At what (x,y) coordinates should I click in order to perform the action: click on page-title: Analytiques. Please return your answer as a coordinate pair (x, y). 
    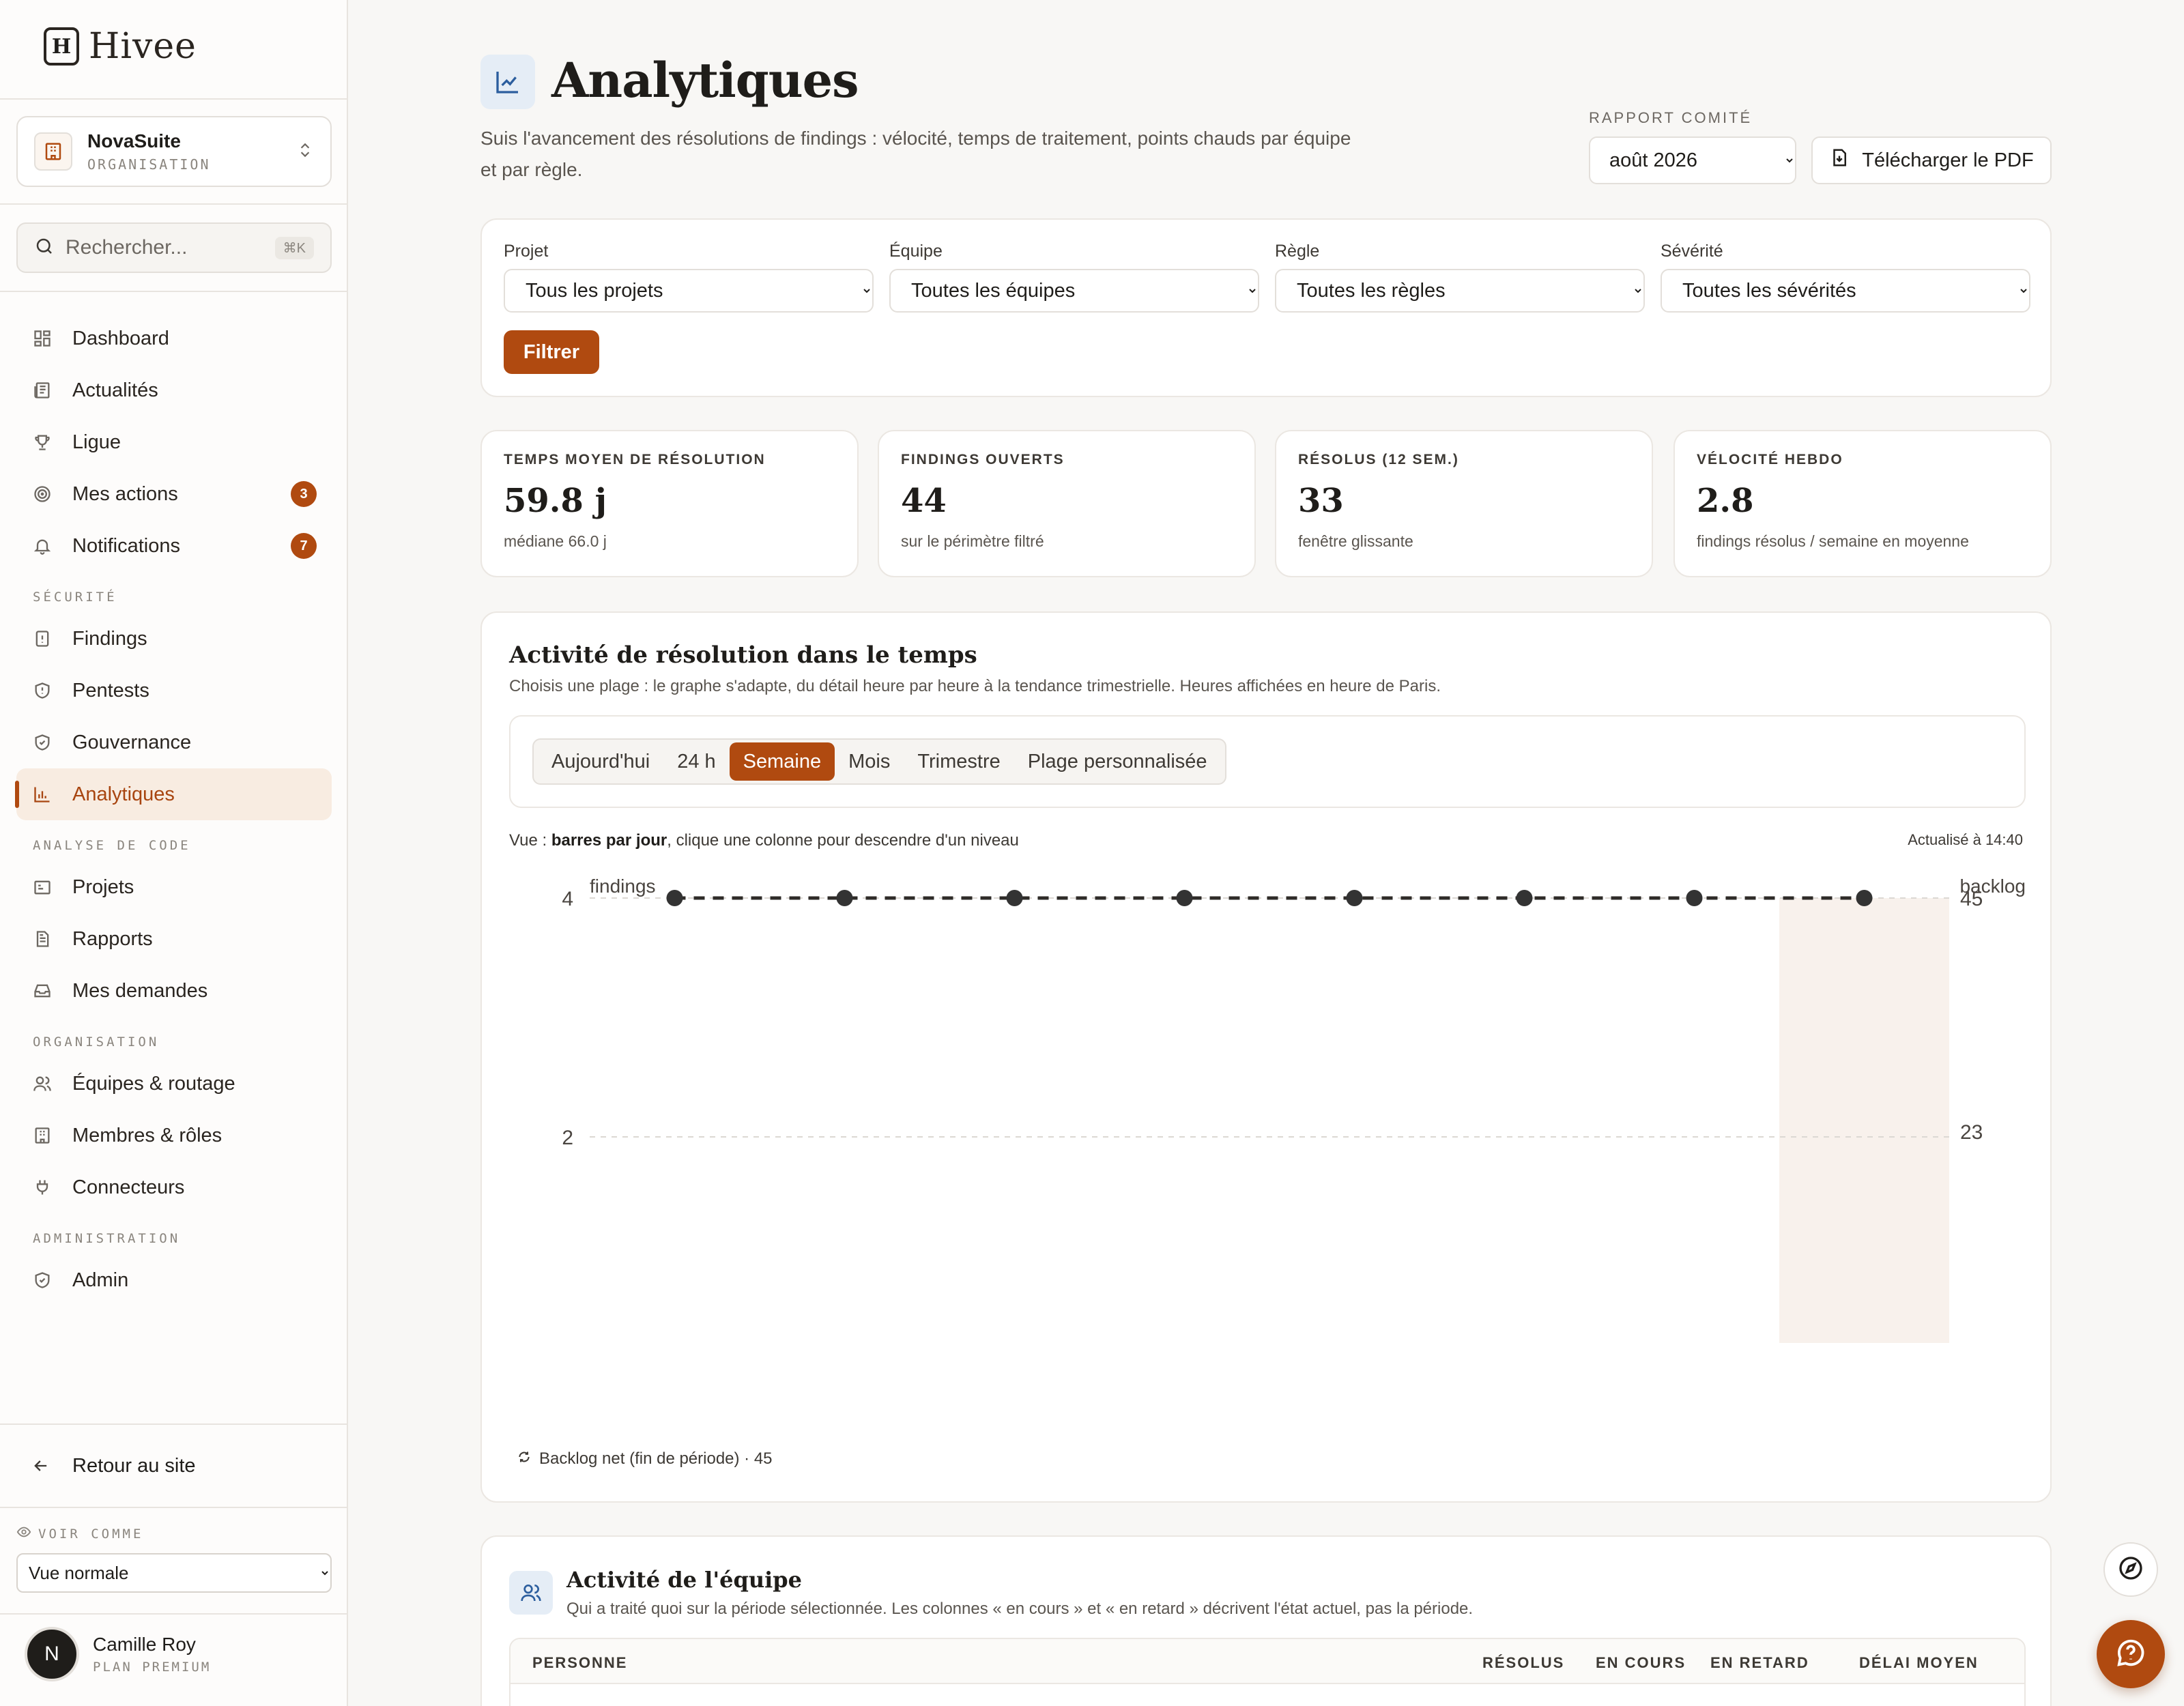
    Looking at the image, I should click on (705, 81).